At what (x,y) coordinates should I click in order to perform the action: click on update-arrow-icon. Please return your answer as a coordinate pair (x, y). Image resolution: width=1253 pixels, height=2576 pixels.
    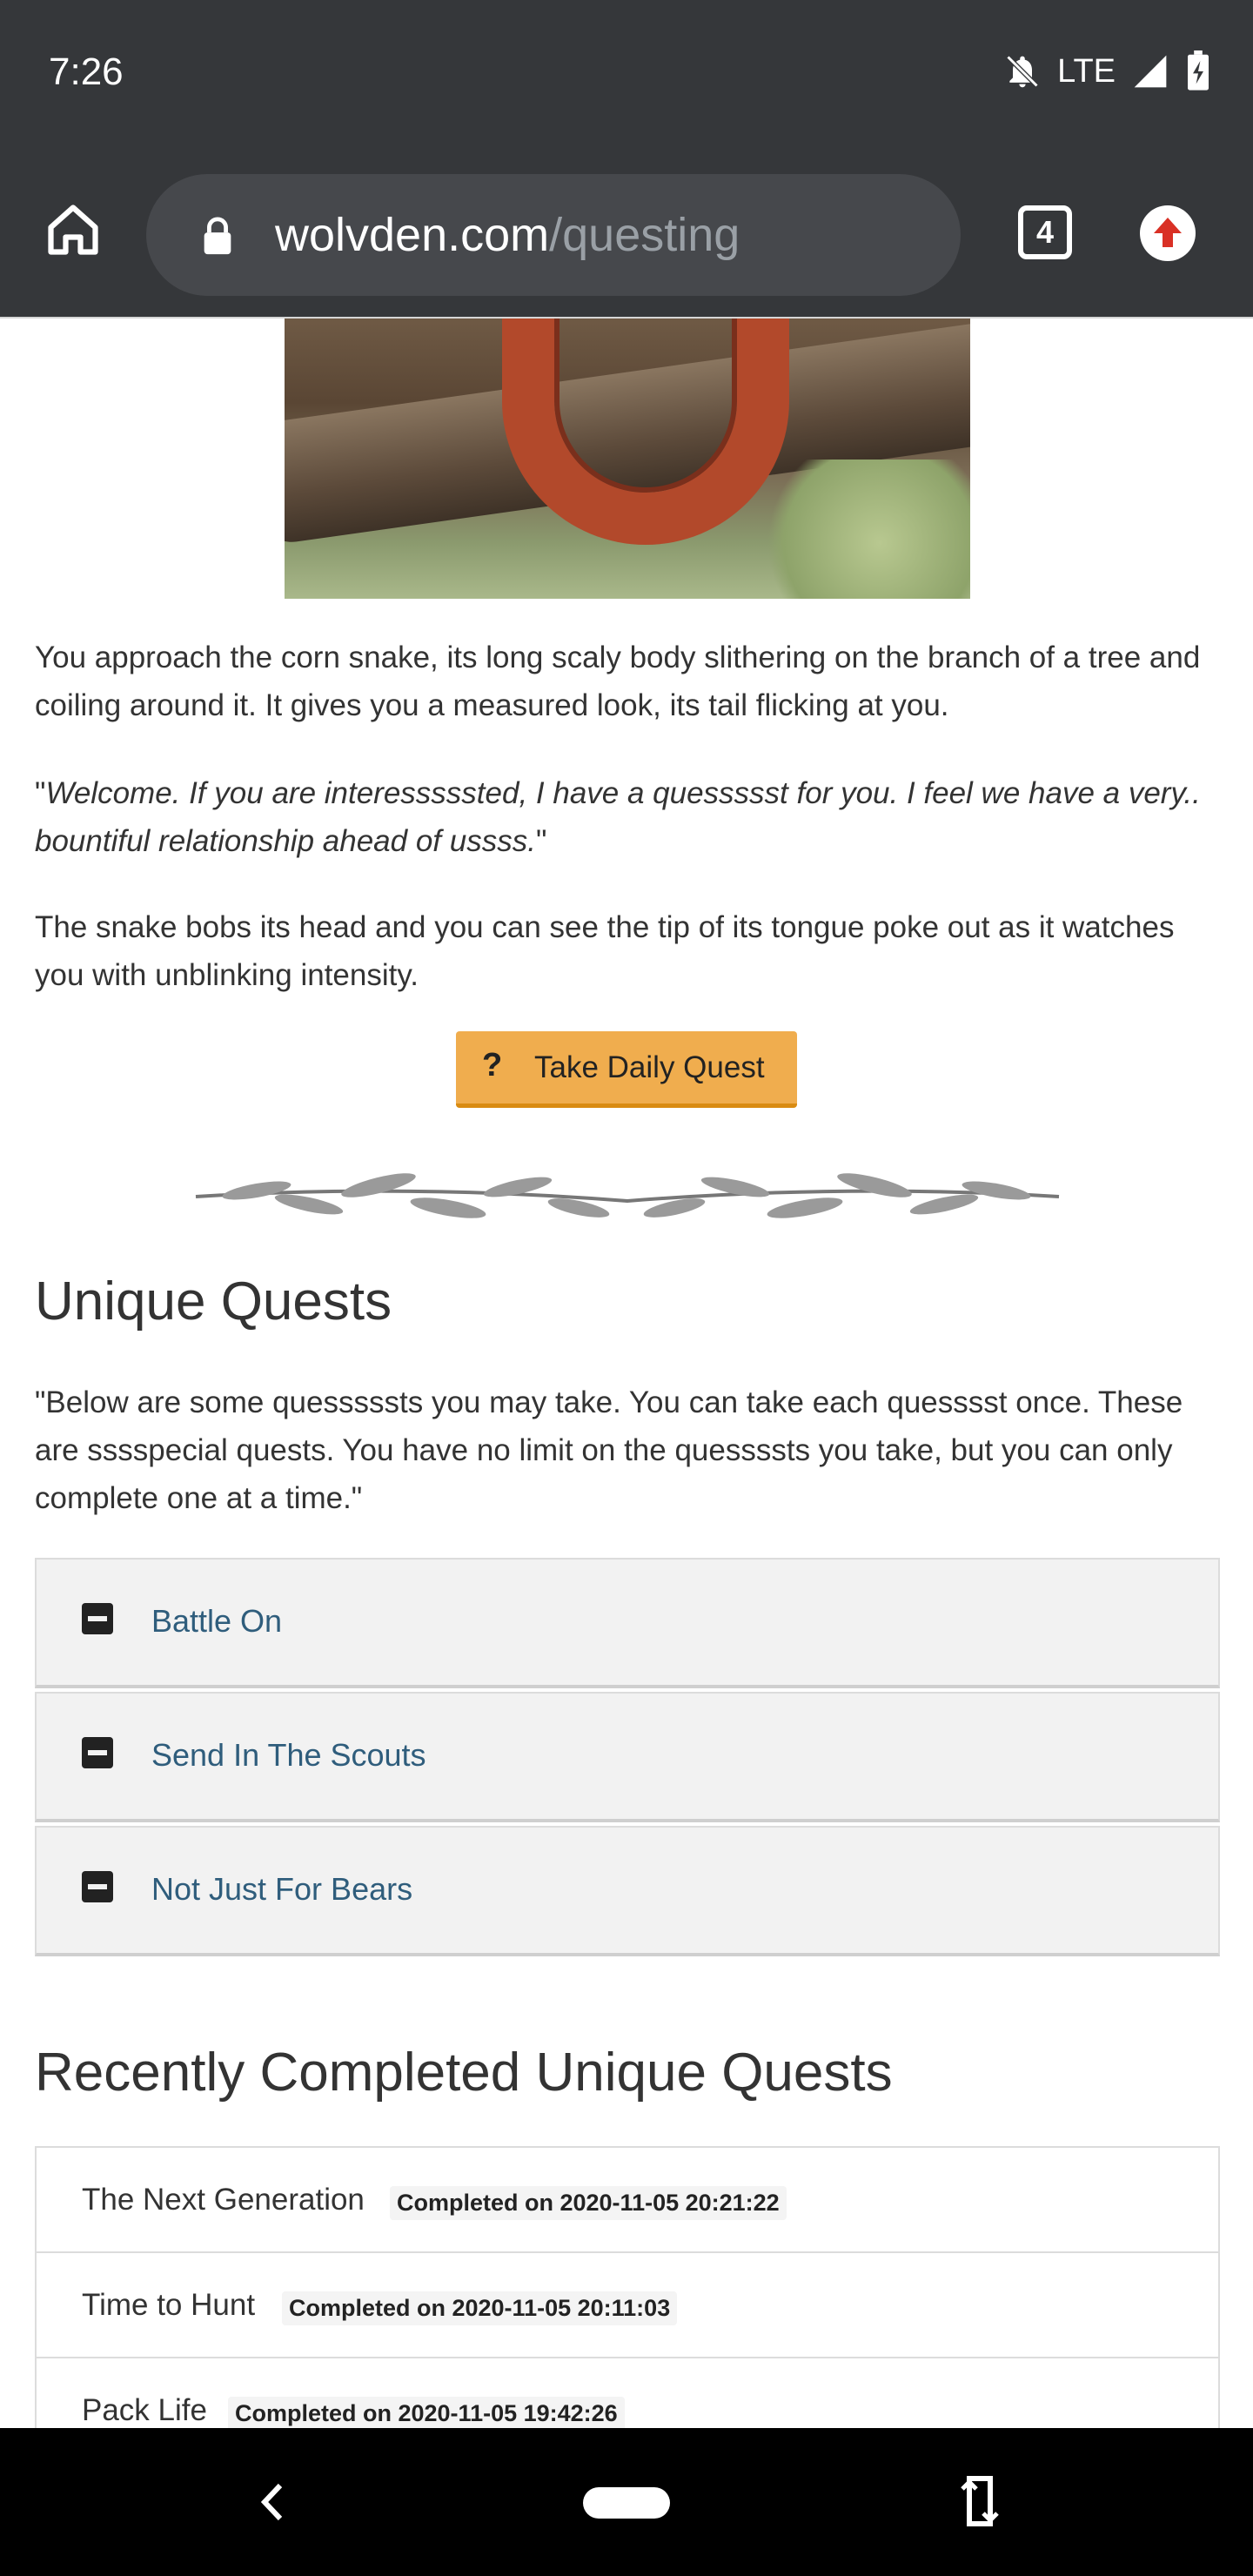
    Looking at the image, I should click on (1168, 233).